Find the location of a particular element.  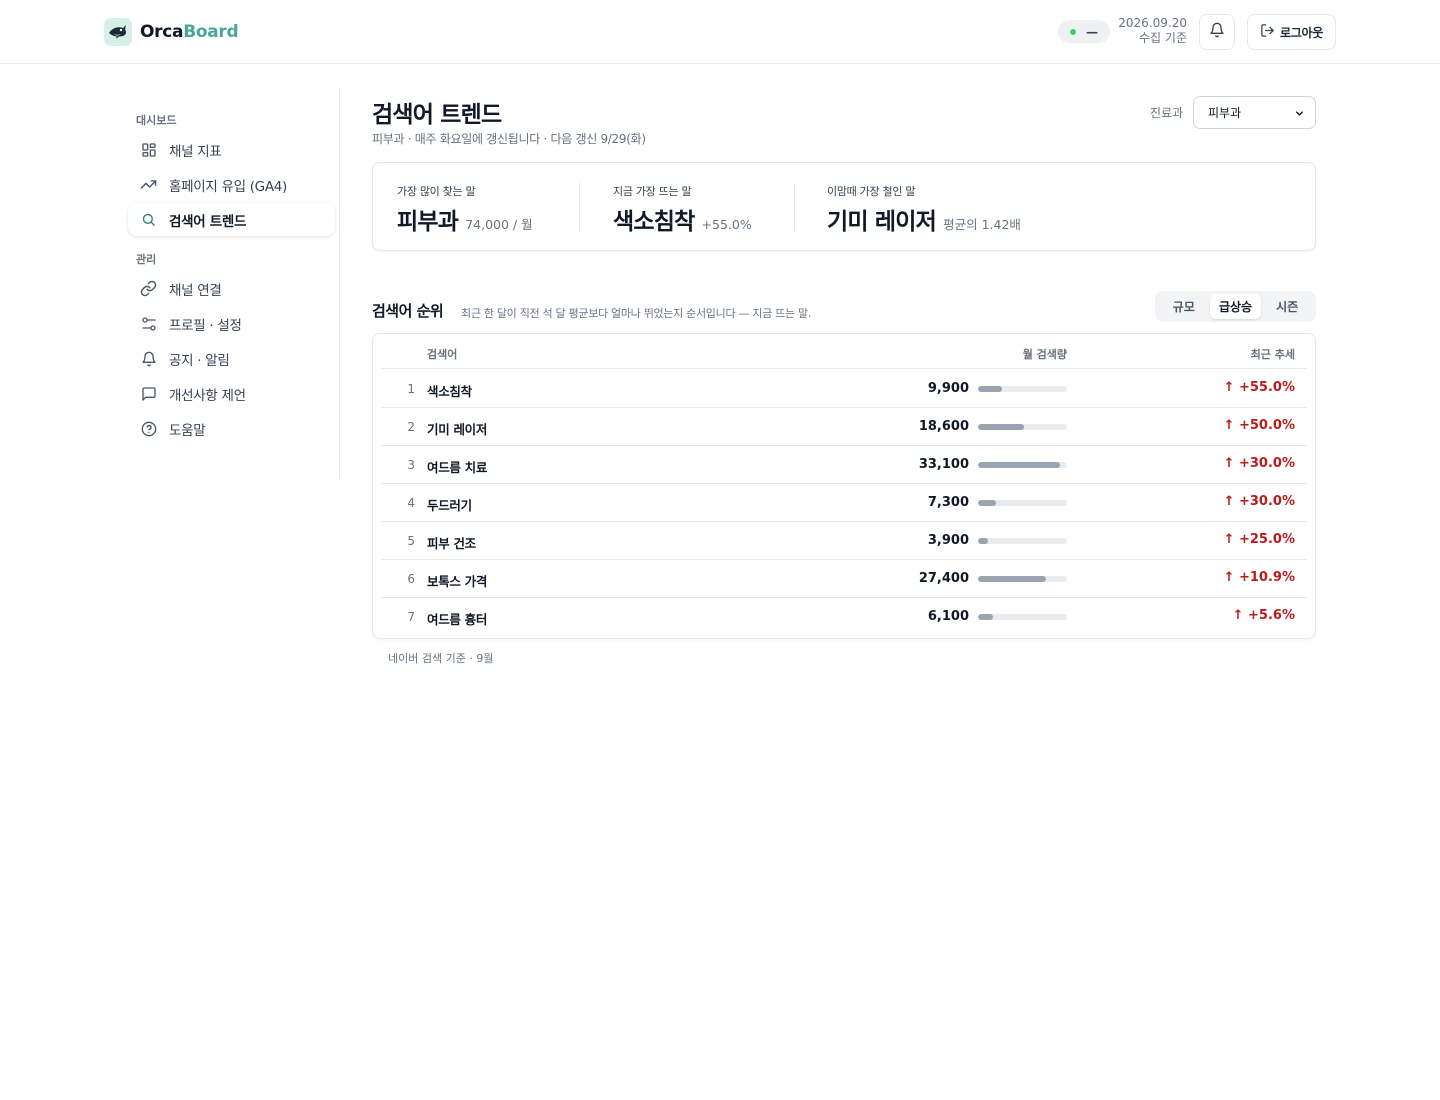

collect-date: 2026.09.20 수집 기준 is located at coordinates (1152, 31).